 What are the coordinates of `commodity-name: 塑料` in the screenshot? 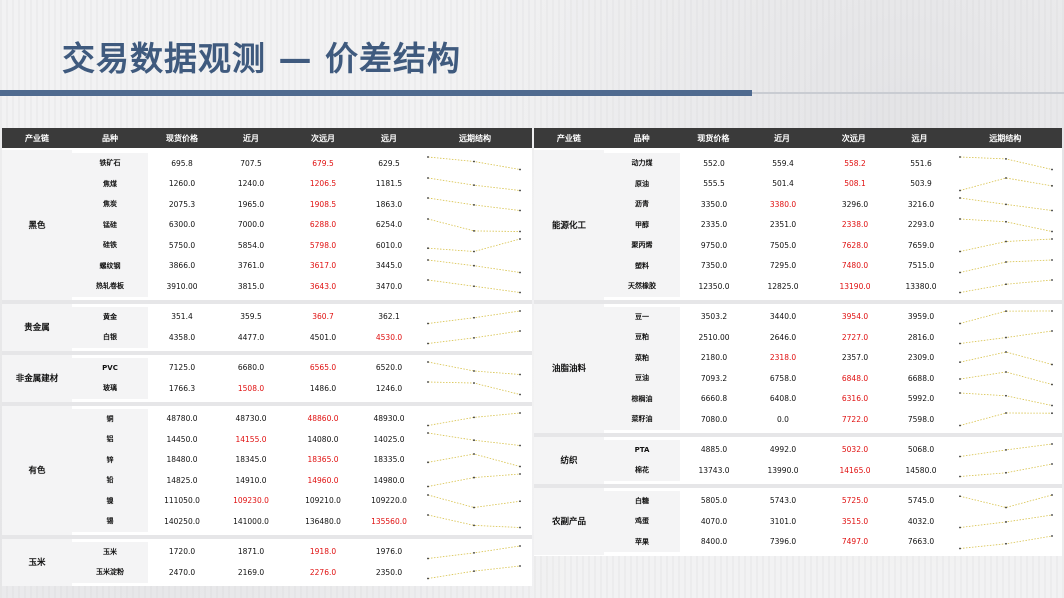 It's located at (642, 265).